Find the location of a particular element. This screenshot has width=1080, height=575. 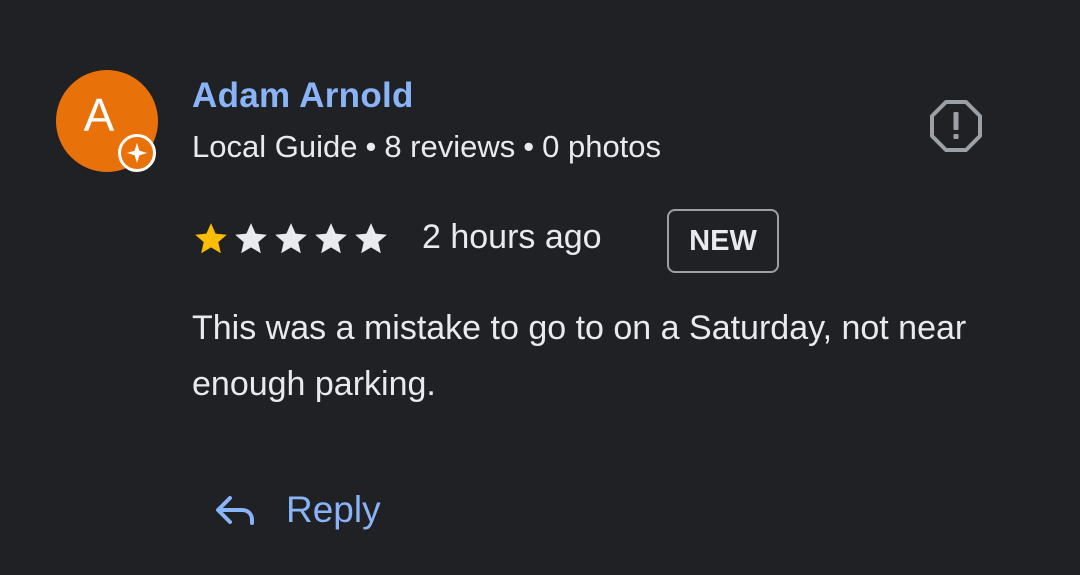

author-meta: Local Guide • 8 reviews • 0 photos is located at coordinates (426, 147).